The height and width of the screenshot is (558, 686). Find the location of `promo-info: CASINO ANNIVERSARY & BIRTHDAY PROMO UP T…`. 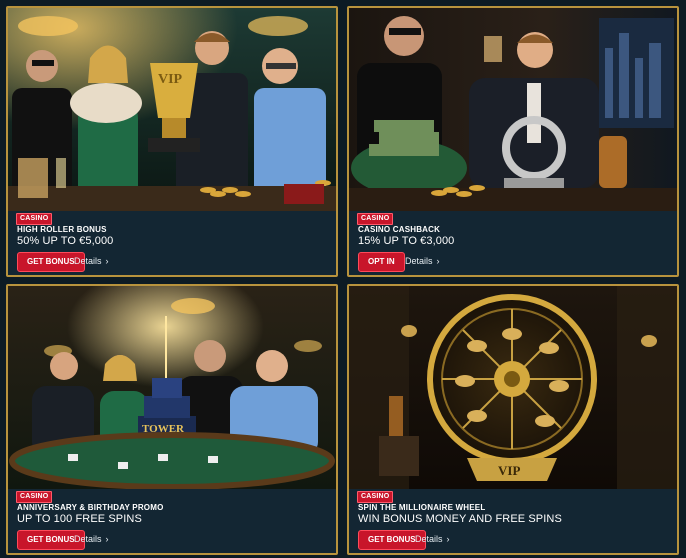

promo-info: CASINO ANNIVERSARY & BIRTHDAY PROMO UP T… is located at coordinates (172, 521).